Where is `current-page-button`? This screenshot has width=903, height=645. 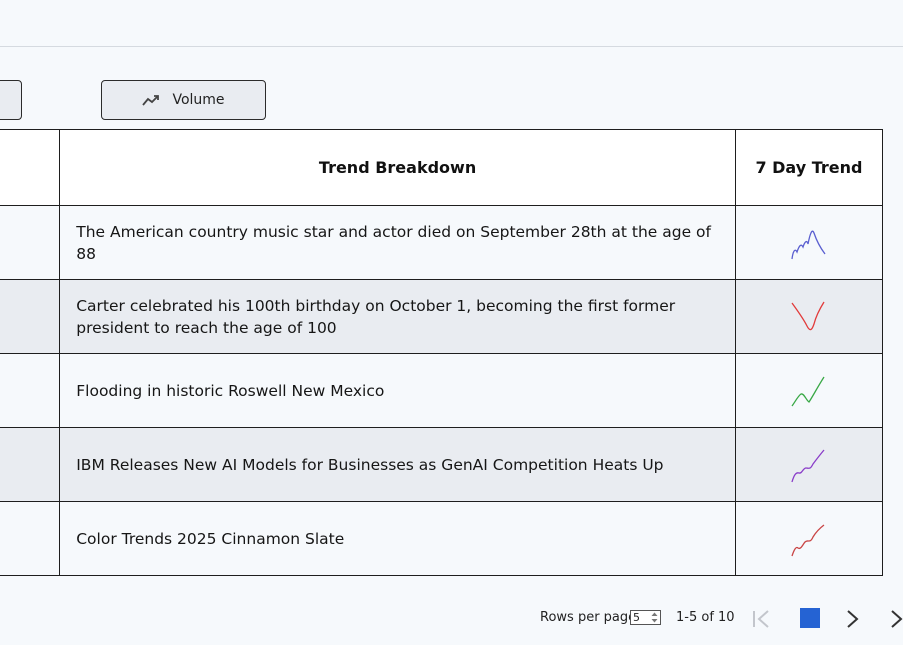 current-page-button is located at coordinates (810, 618).